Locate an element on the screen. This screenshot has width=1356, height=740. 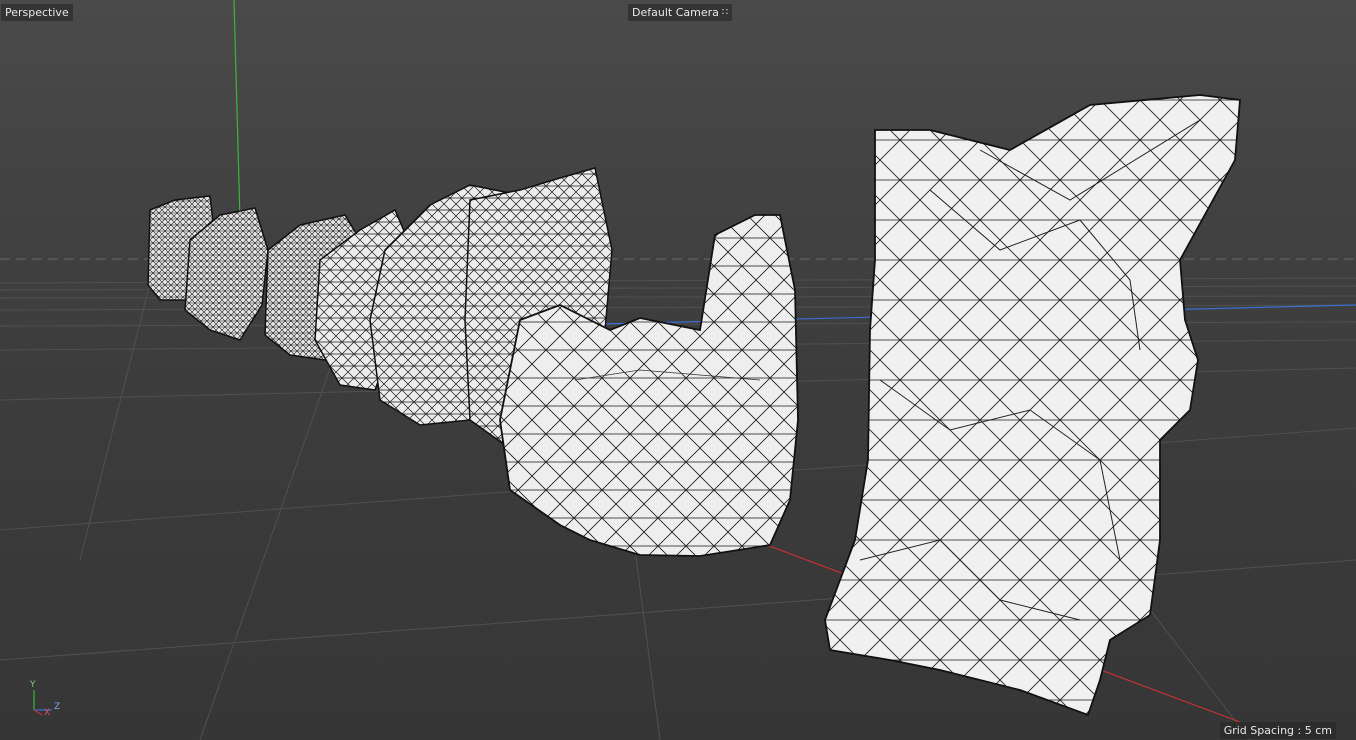
axis-gizmo: Y Z X is located at coordinates (46, 700).